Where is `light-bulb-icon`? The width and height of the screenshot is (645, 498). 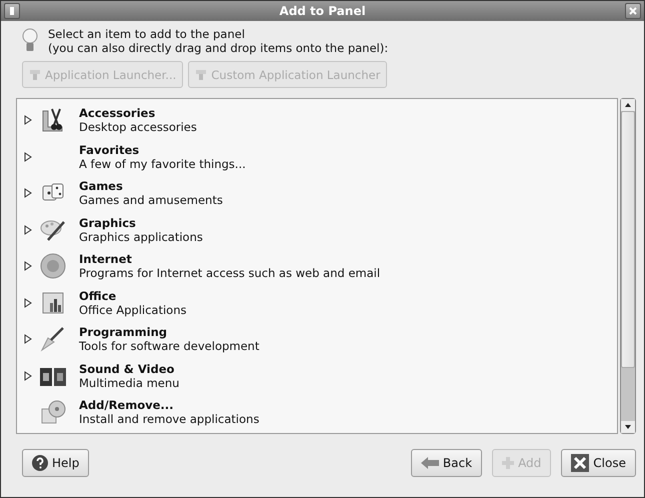 light-bulb-icon is located at coordinates (30, 41).